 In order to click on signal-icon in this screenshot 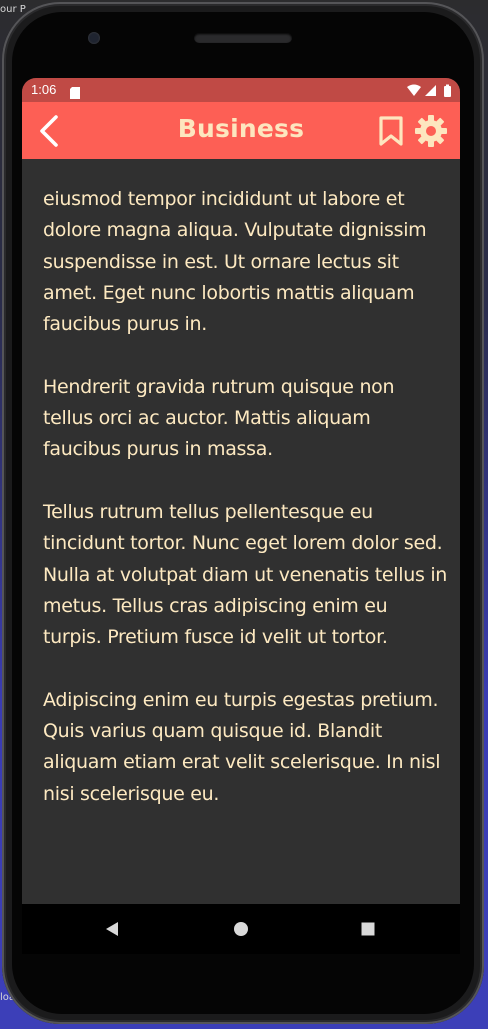, I will do `click(430, 90)`.